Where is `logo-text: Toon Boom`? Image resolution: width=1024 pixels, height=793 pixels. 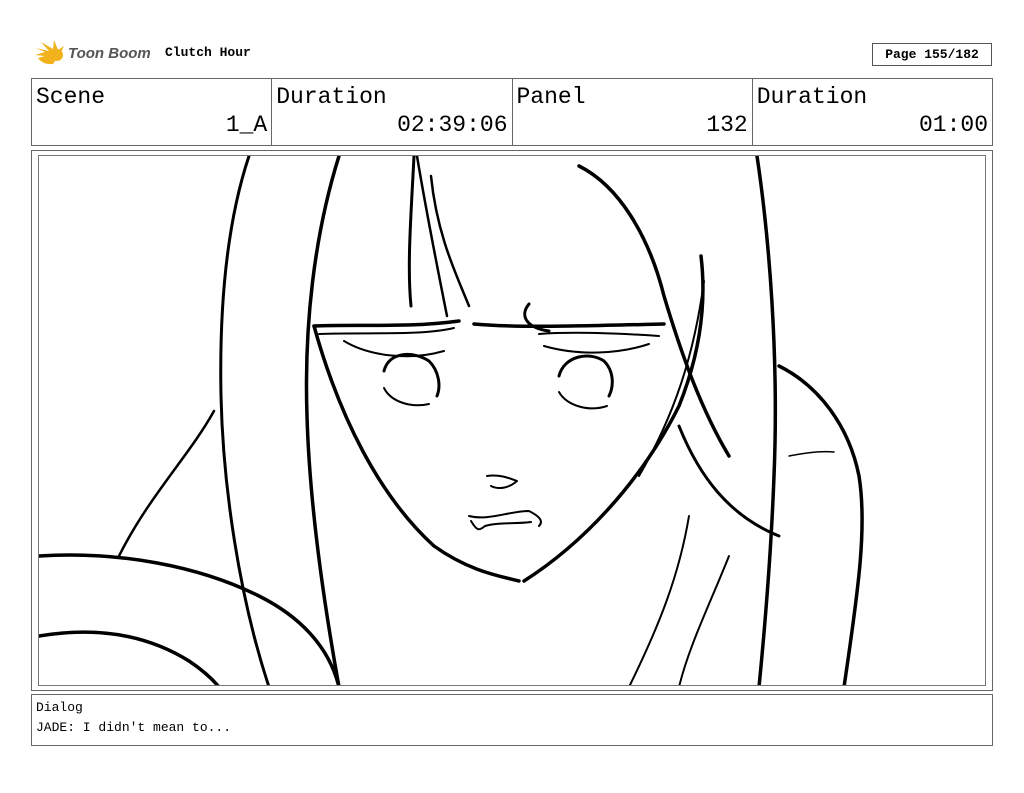
logo-text: Toon Boom is located at coordinates (109, 53).